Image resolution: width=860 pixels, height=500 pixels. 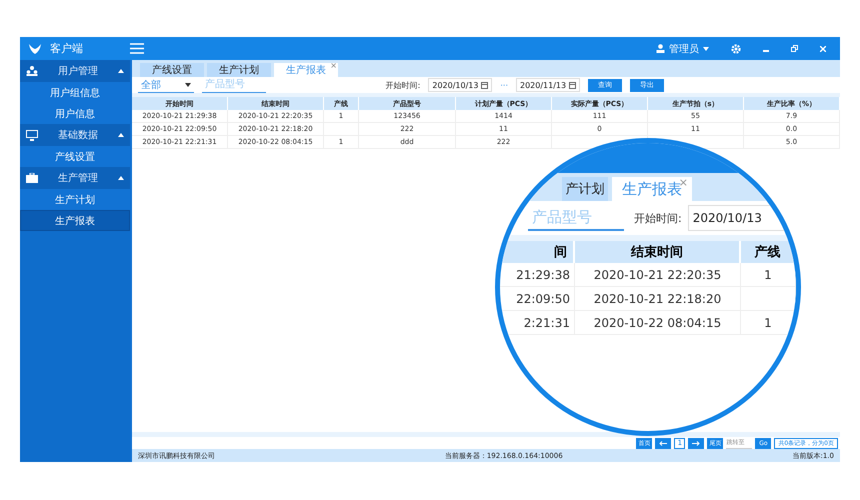 What do you see at coordinates (460, 85) in the screenshot?
I see `date-from-field: 2020/10/13` at bounding box center [460, 85].